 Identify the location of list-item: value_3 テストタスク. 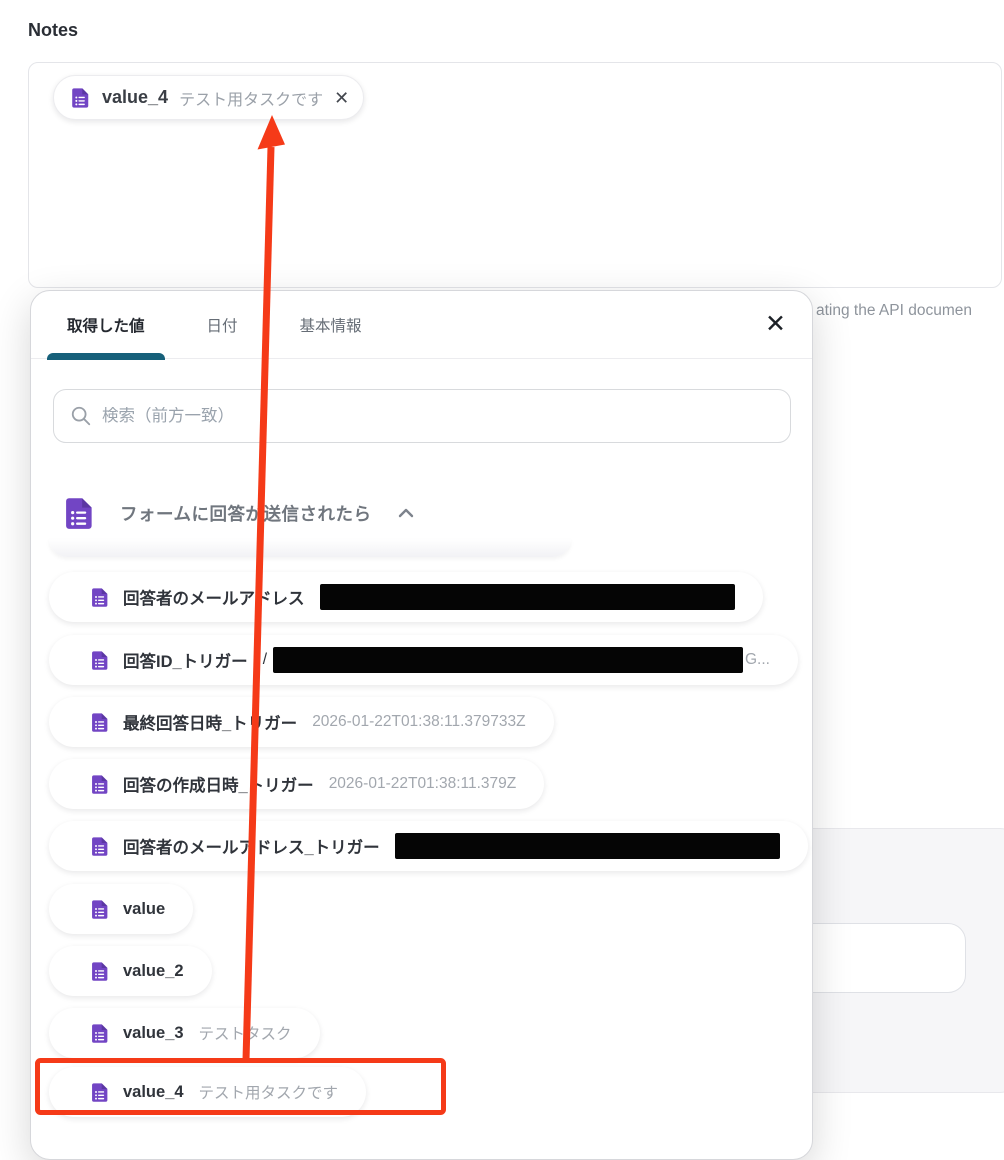
(184, 1033).